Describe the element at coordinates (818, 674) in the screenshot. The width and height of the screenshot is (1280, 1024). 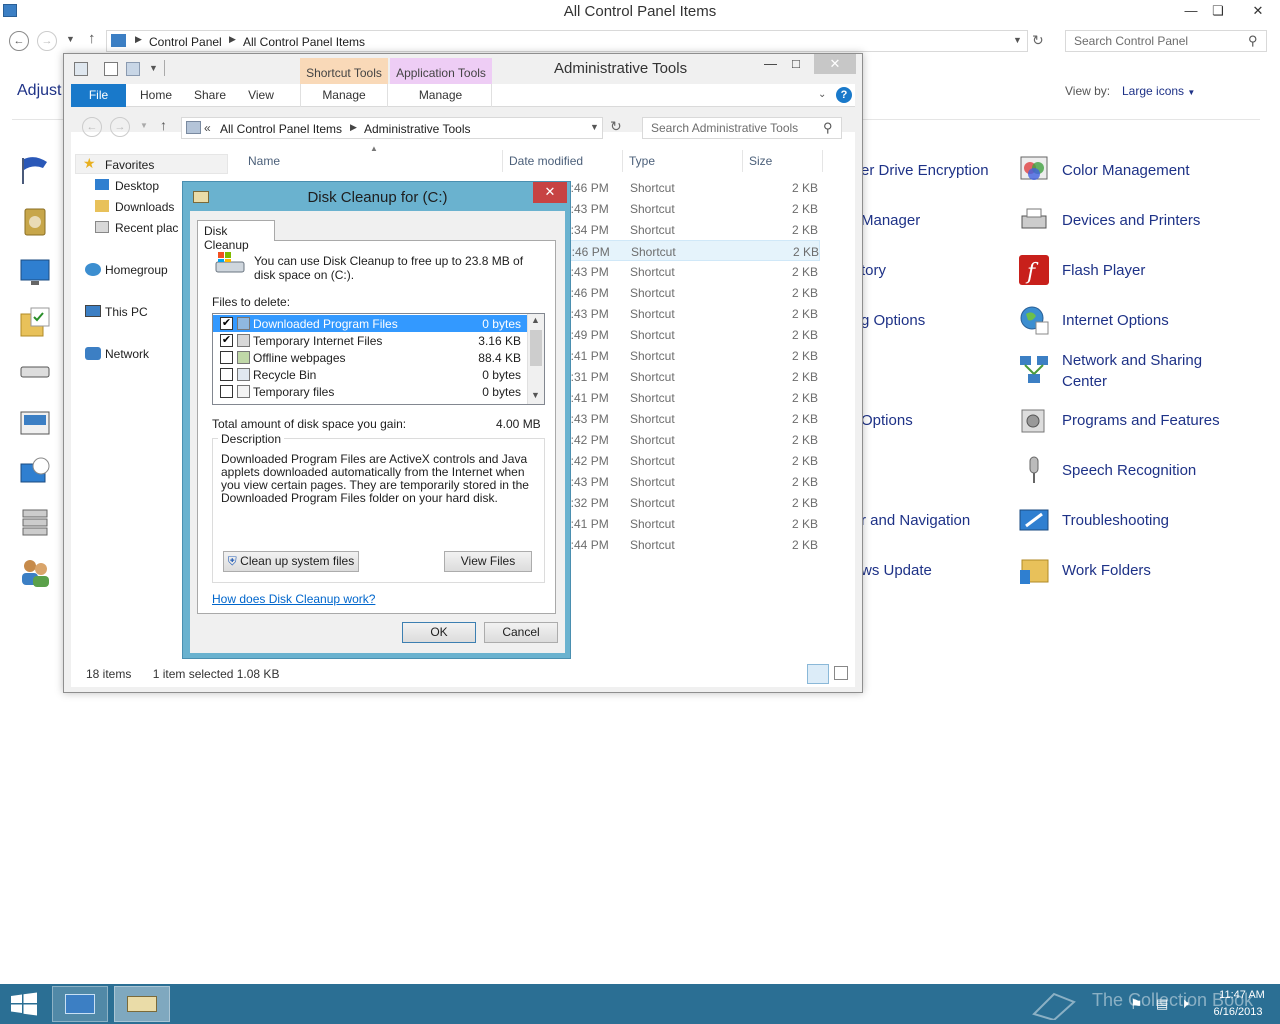
I see `details-view-button` at that location.